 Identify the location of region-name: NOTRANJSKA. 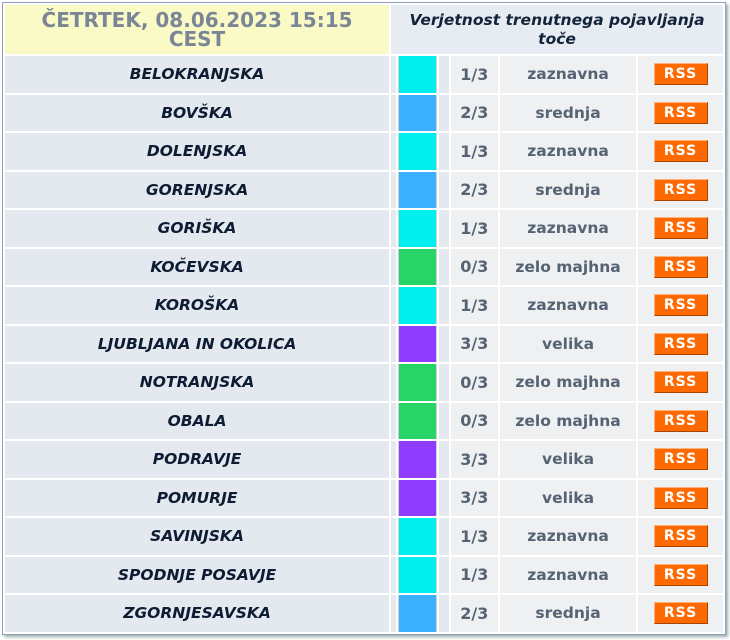
(197, 382).